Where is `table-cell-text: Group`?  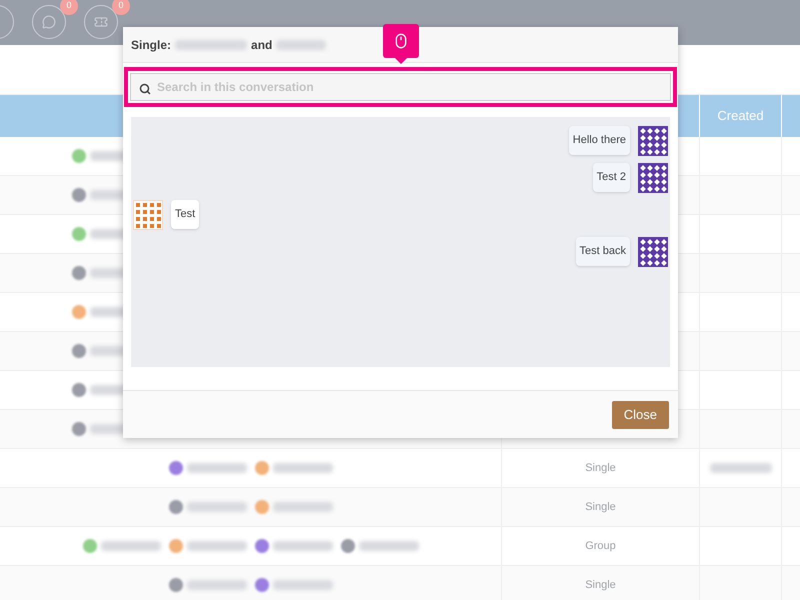 table-cell-text: Group is located at coordinates (600, 546).